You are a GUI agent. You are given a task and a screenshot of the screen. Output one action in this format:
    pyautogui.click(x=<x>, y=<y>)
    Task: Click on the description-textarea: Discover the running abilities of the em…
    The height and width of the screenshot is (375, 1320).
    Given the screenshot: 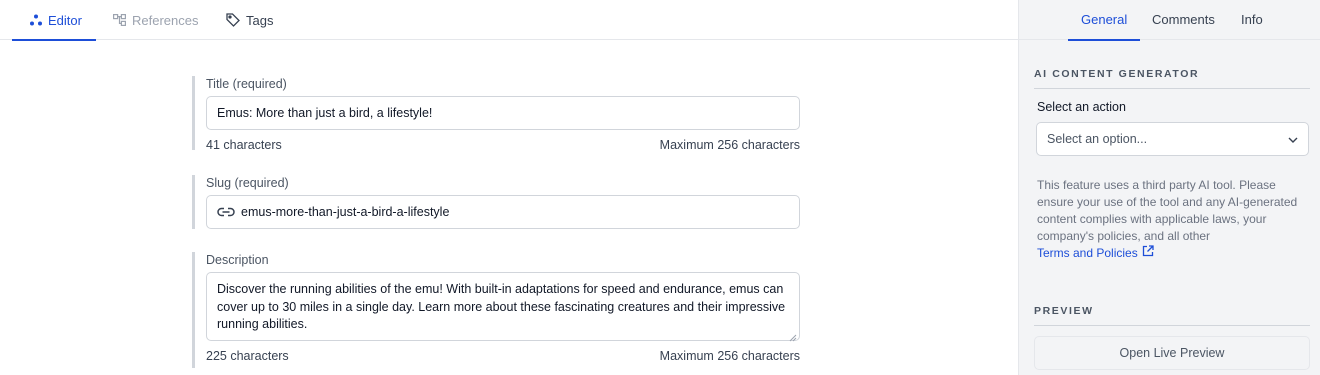 What is the action you would take?
    pyautogui.click(x=503, y=307)
    